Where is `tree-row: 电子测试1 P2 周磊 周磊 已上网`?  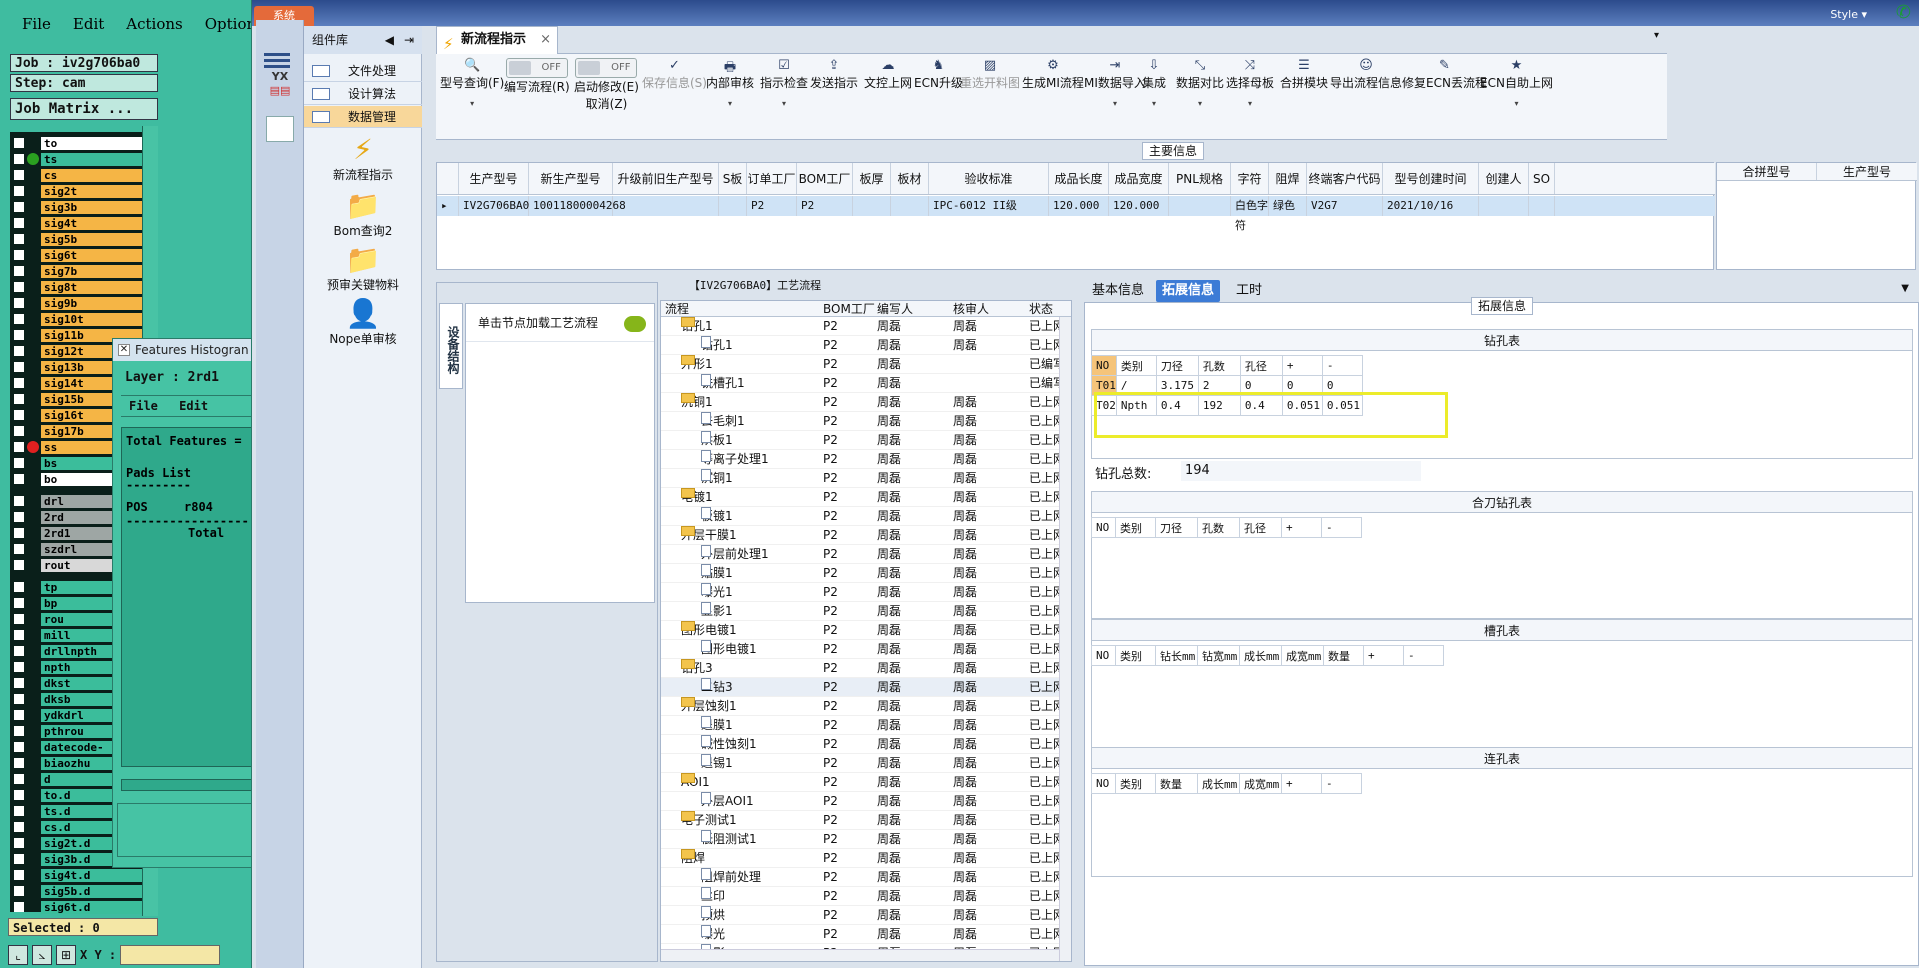
tree-row: 电子测试1 P2 周磊 周磊 已上网 is located at coordinates (863, 820).